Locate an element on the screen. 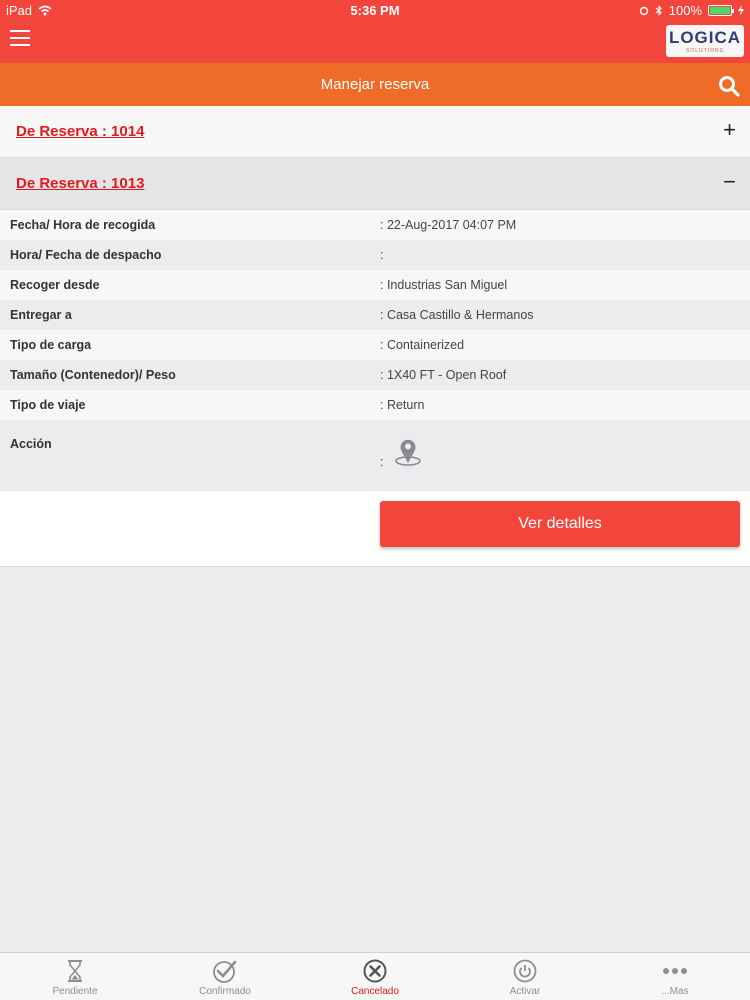 The height and width of the screenshot is (1000, 750). tab-label: Pendiente is located at coordinates (75, 991).